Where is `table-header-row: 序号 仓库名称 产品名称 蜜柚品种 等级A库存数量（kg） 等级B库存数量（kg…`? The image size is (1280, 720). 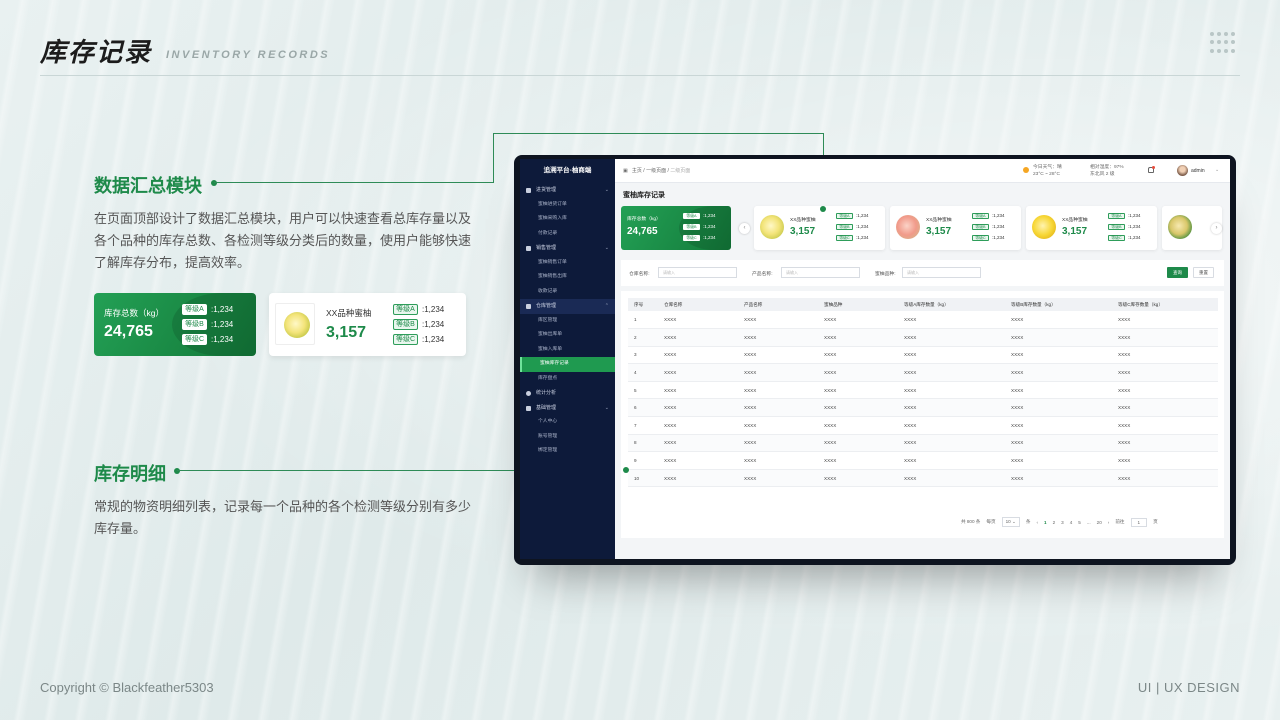 table-header-row: 序号 仓库名称 产品名称 蜜柚品种 等级A库存数量（kg） 等级B库存数量（kg… is located at coordinates (923, 304).